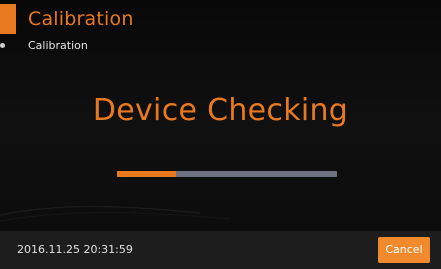 Image resolution: width=441 pixels, height=269 pixels. I want to click on page-title: Calibration, so click(81, 19).